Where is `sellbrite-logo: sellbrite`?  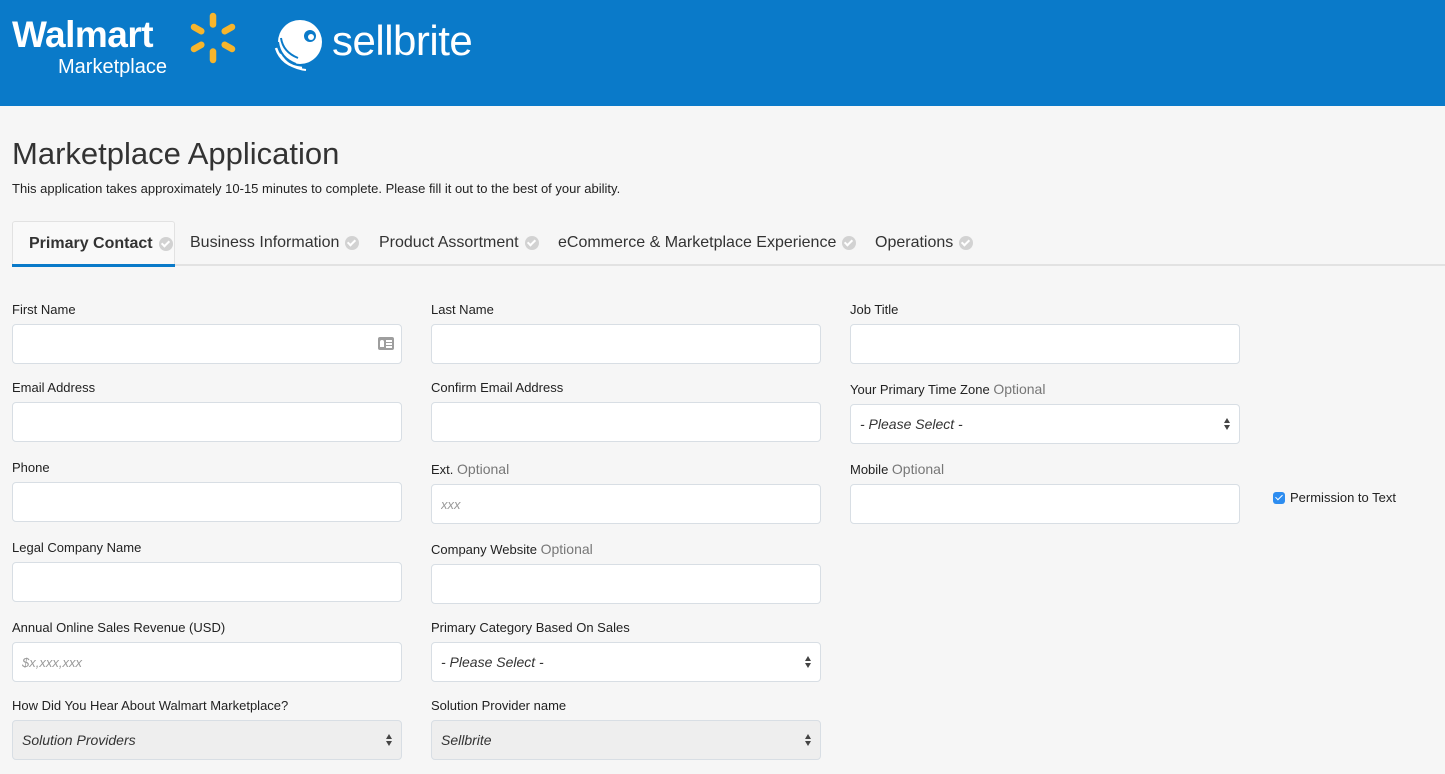
sellbrite-logo: sellbrite is located at coordinates (387, 45).